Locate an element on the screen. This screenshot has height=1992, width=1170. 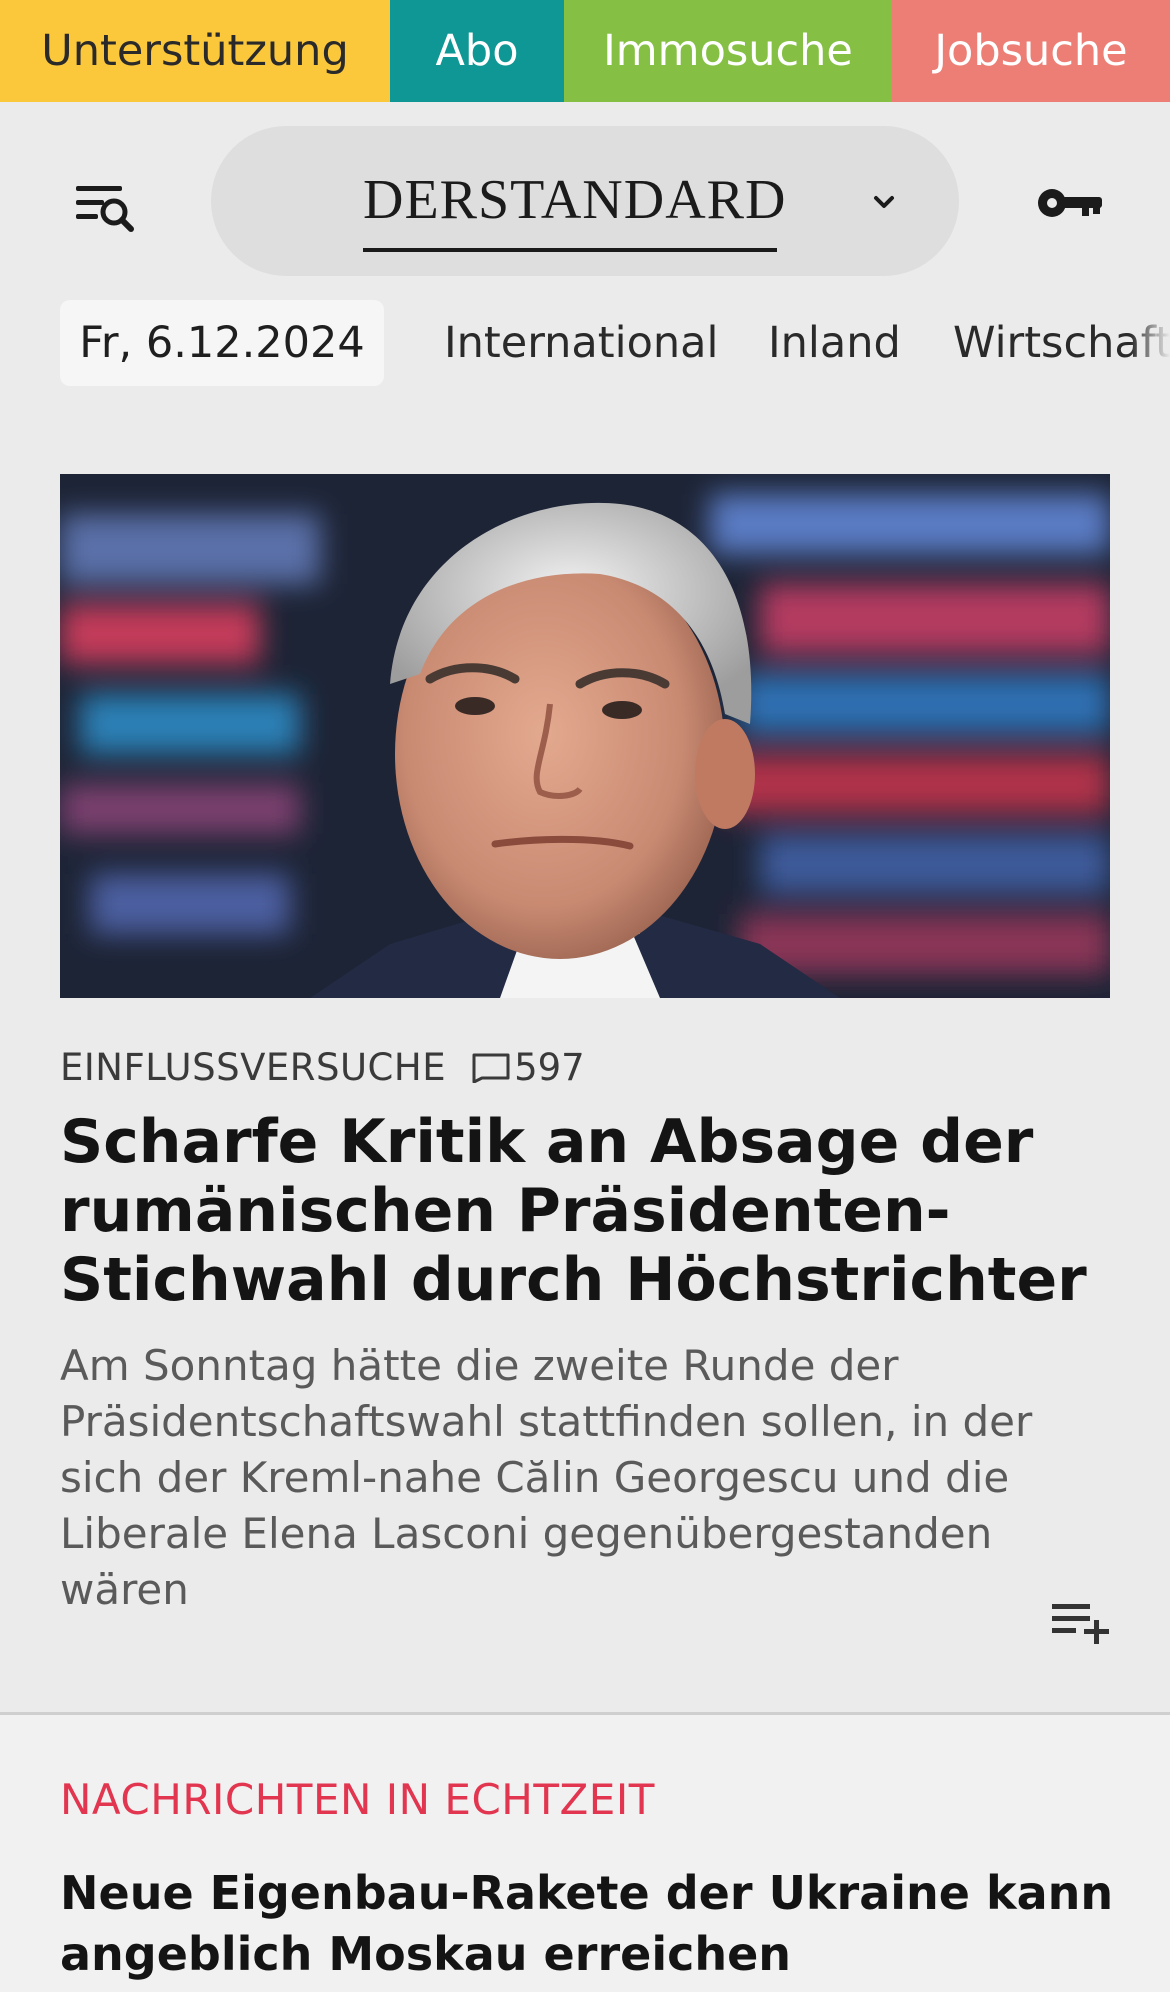
comment-icon is located at coordinates (491, 1068).